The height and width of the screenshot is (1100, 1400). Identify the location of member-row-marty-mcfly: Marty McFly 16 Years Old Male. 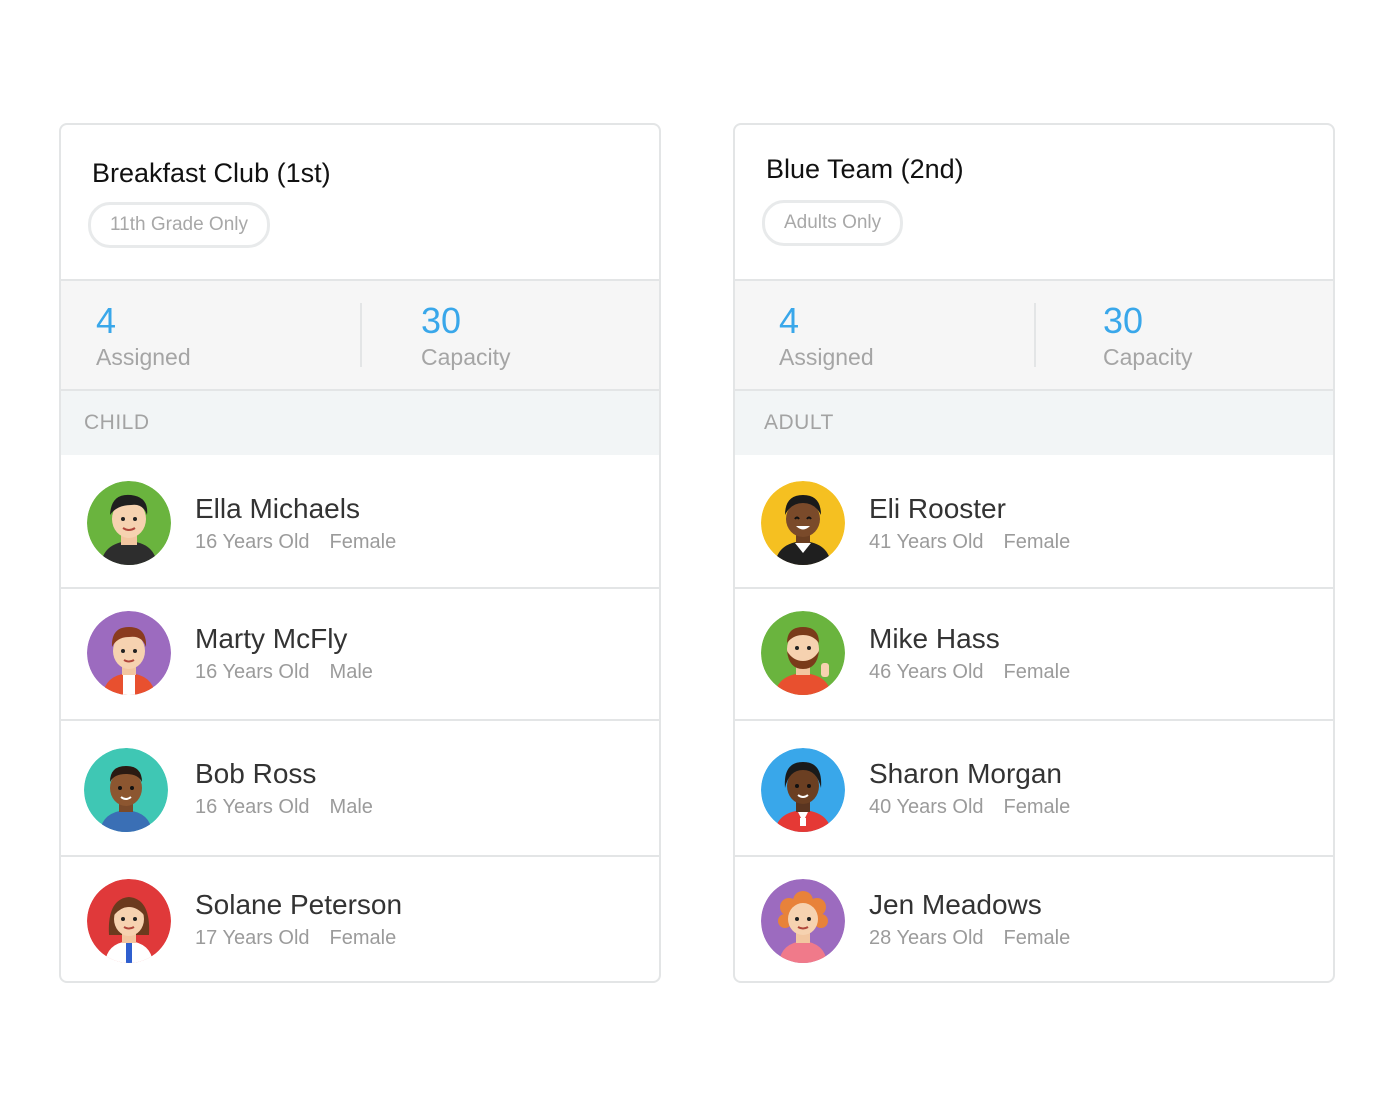
(360, 653).